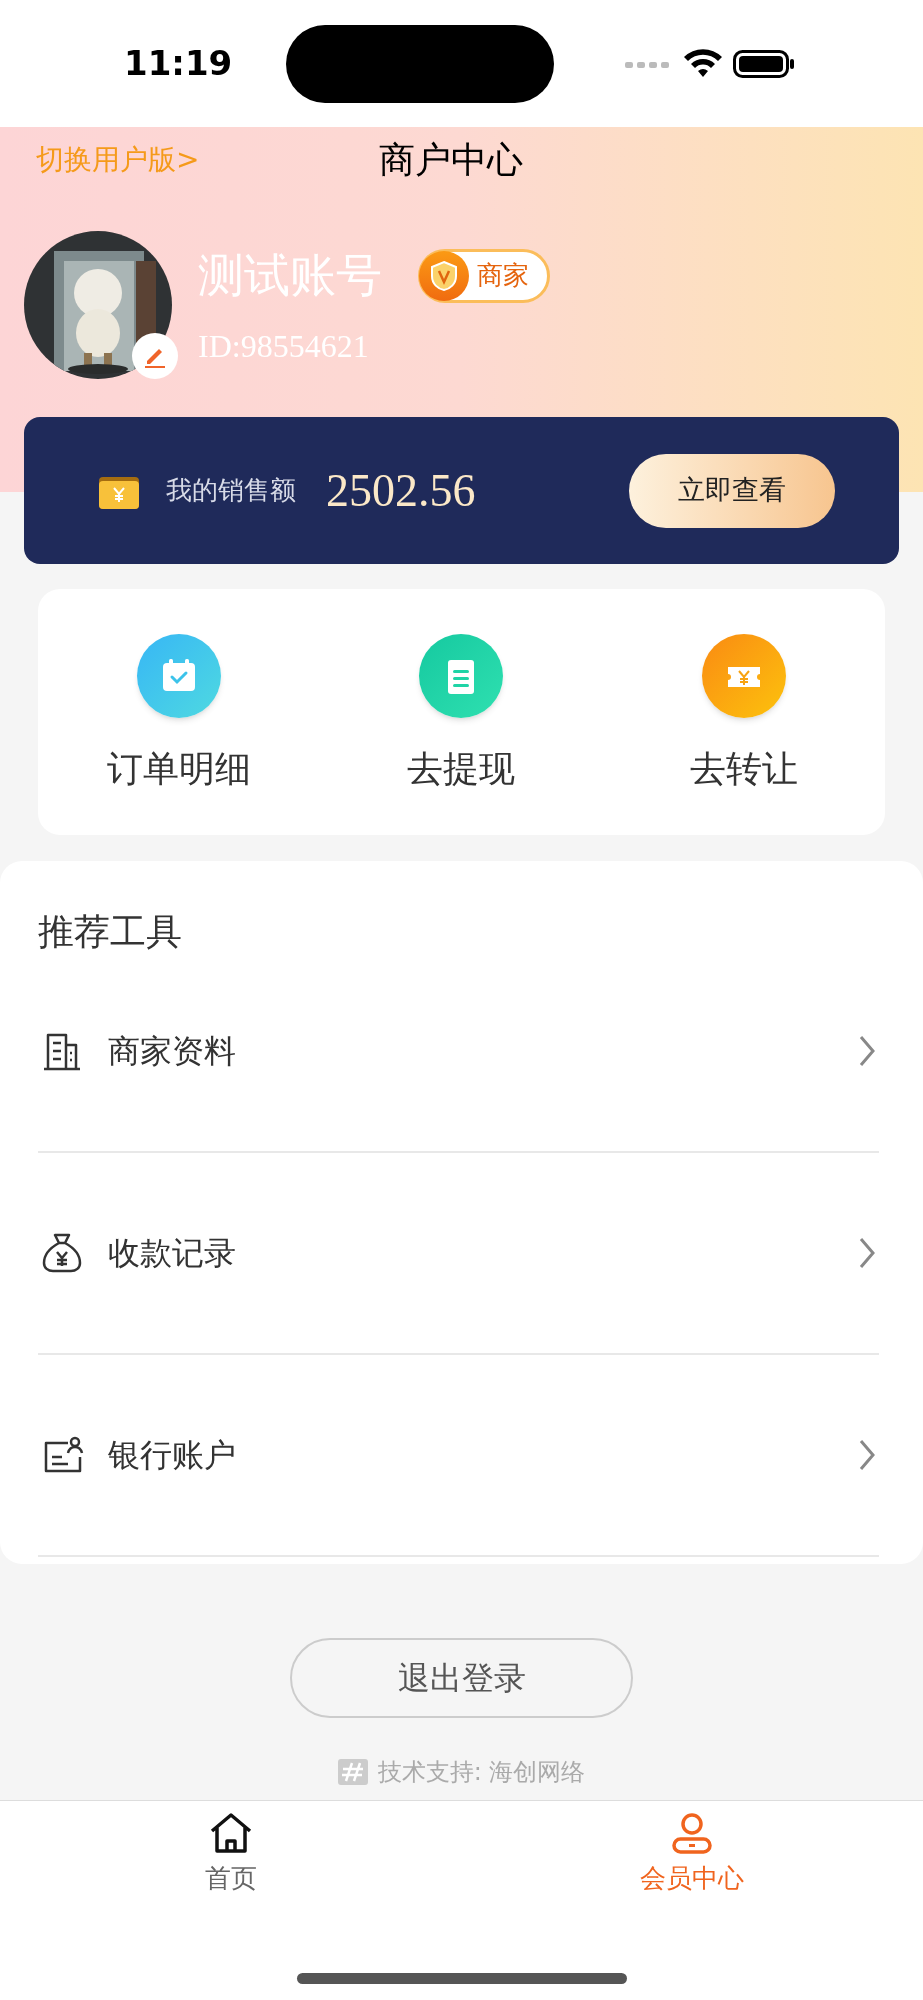 The width and height of the screenshot is (923, 2000). What do you see at coordinates (732, 490) in the screenshot?
I see `view-now-button: 立即查看` at bounding box center [732, 490].